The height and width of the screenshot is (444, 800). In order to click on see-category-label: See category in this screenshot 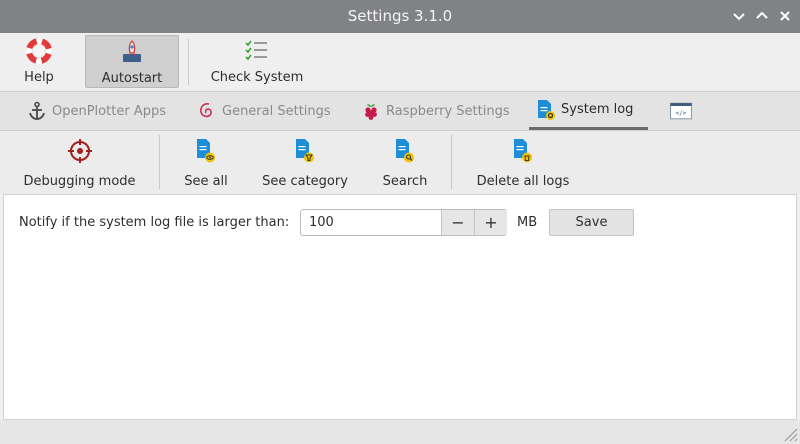, I will do `click(305, 181)`.